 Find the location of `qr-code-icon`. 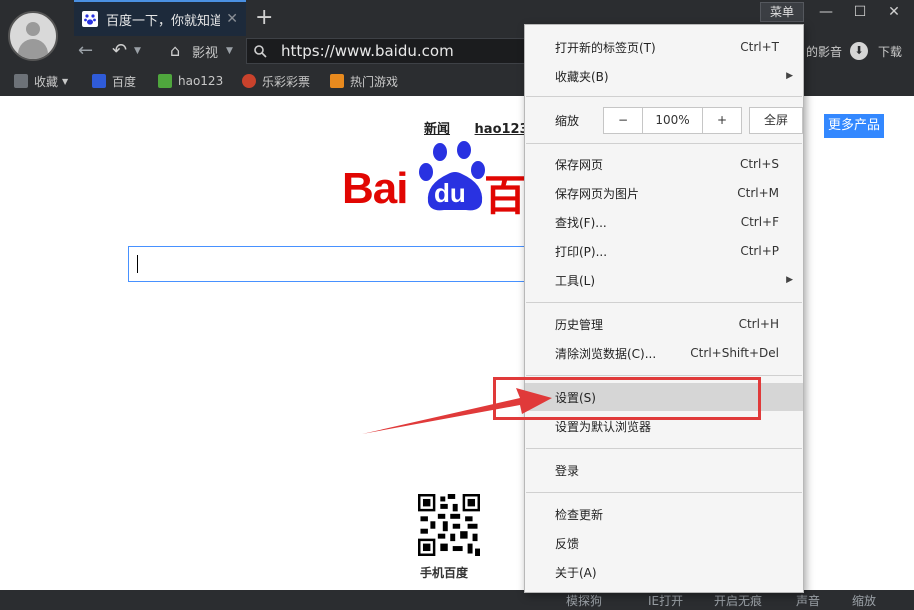

qr-code-icon is located at coordinates (449, 525).